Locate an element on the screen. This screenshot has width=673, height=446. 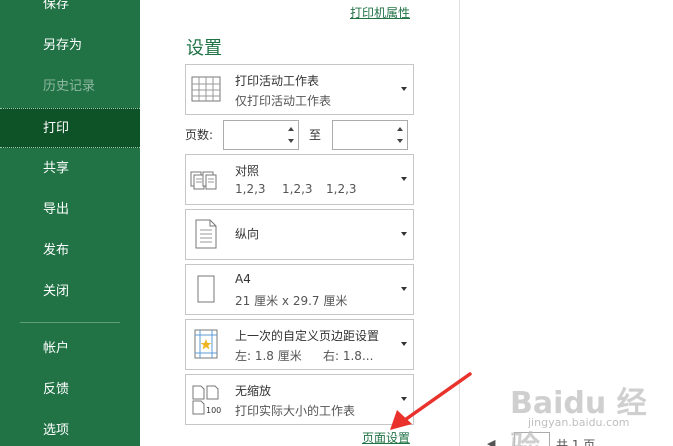
margins-left: 左: 1.8 厘米 is located at coordinates (268, 356).